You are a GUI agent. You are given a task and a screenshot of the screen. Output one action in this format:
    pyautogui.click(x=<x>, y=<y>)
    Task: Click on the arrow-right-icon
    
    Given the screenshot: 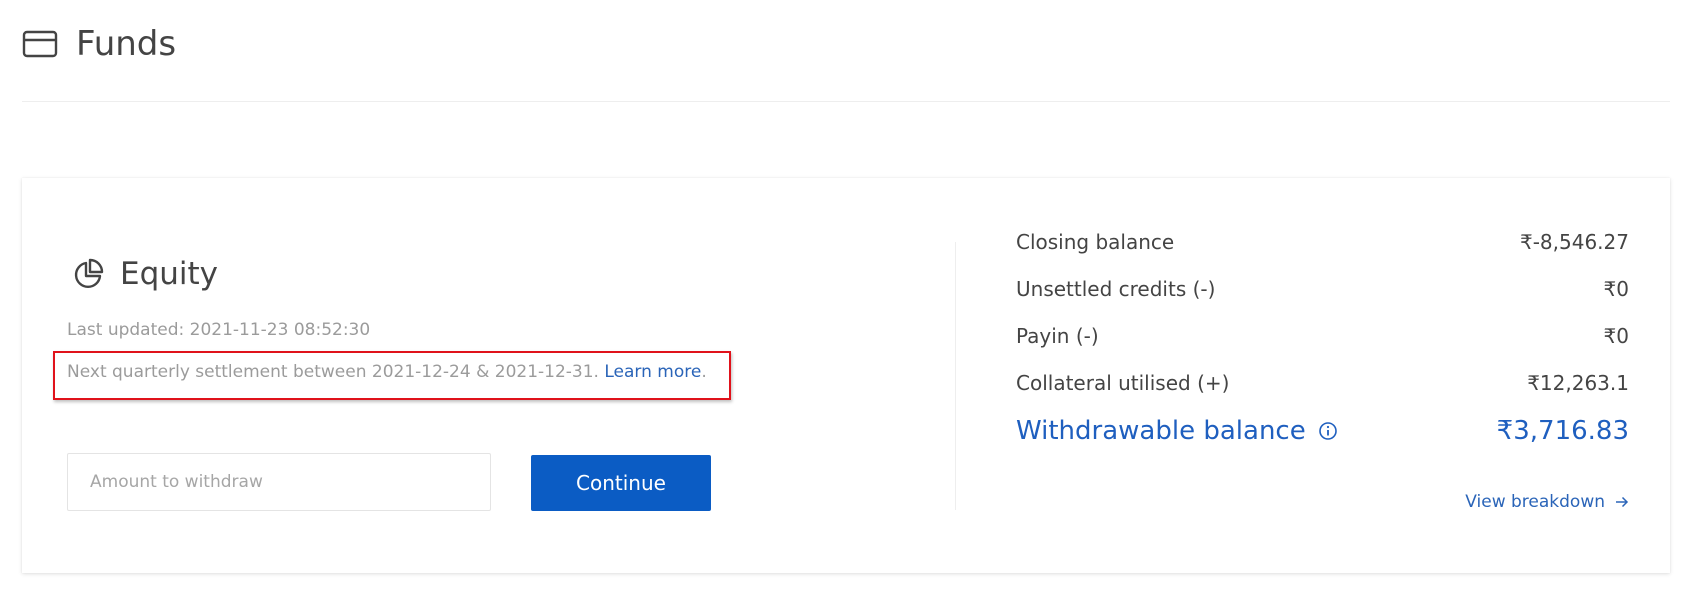 What is the action you would take?
    pyautogui.click(x=1622, y=502)
    